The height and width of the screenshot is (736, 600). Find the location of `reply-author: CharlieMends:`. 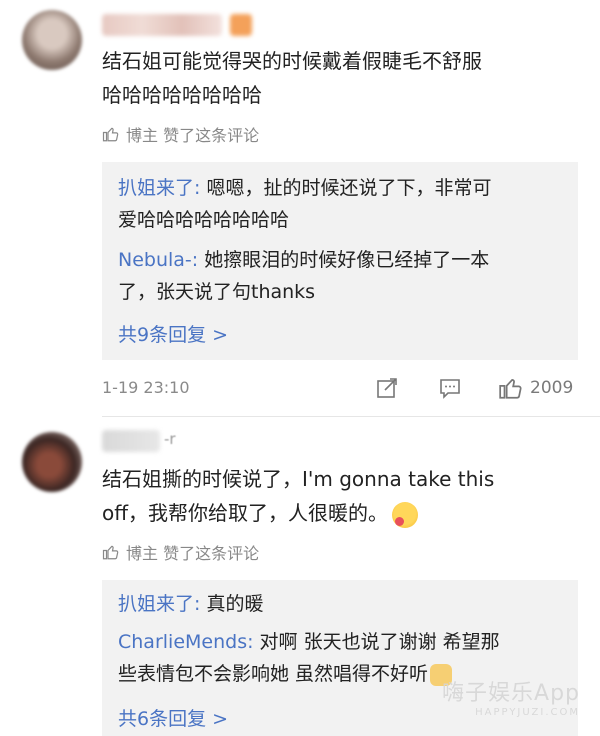

reply-author: CharlieMends: is located at coordinates (186, 642).